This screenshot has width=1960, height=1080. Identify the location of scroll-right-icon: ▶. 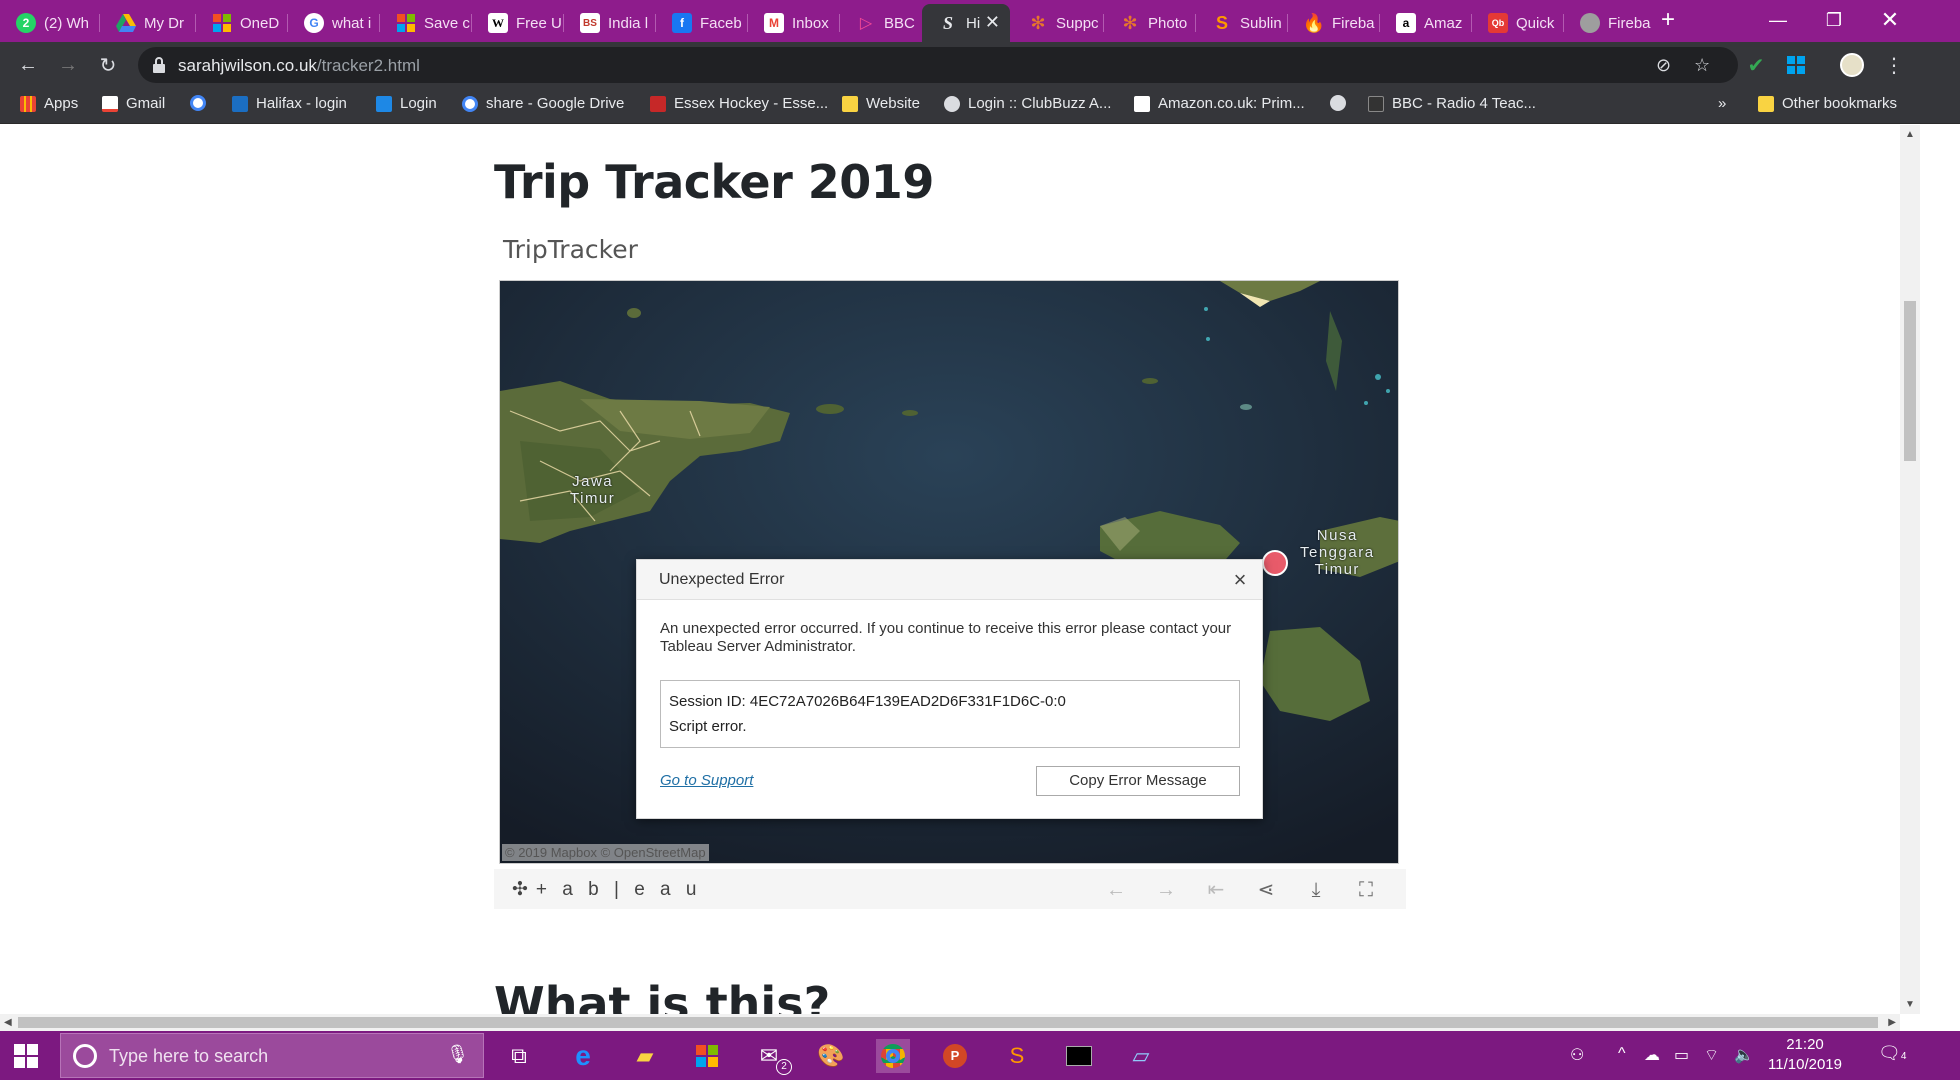
(1892, 1022).